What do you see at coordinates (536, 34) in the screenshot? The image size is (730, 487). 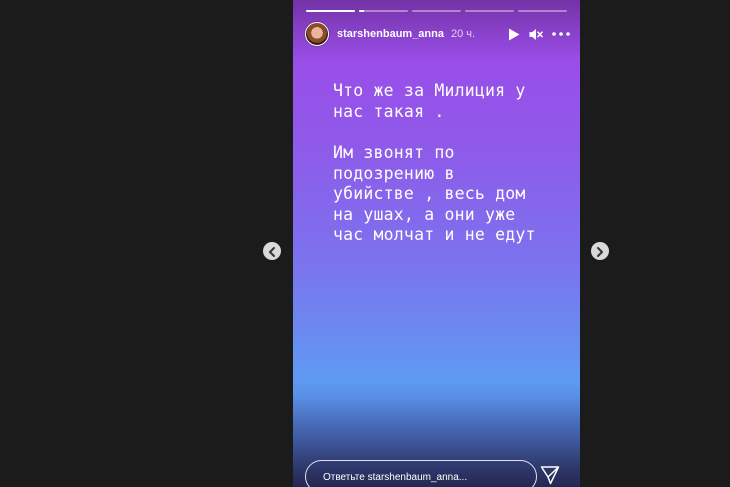 I see `speaker-muted-icon` at bounding box center [536, 34].